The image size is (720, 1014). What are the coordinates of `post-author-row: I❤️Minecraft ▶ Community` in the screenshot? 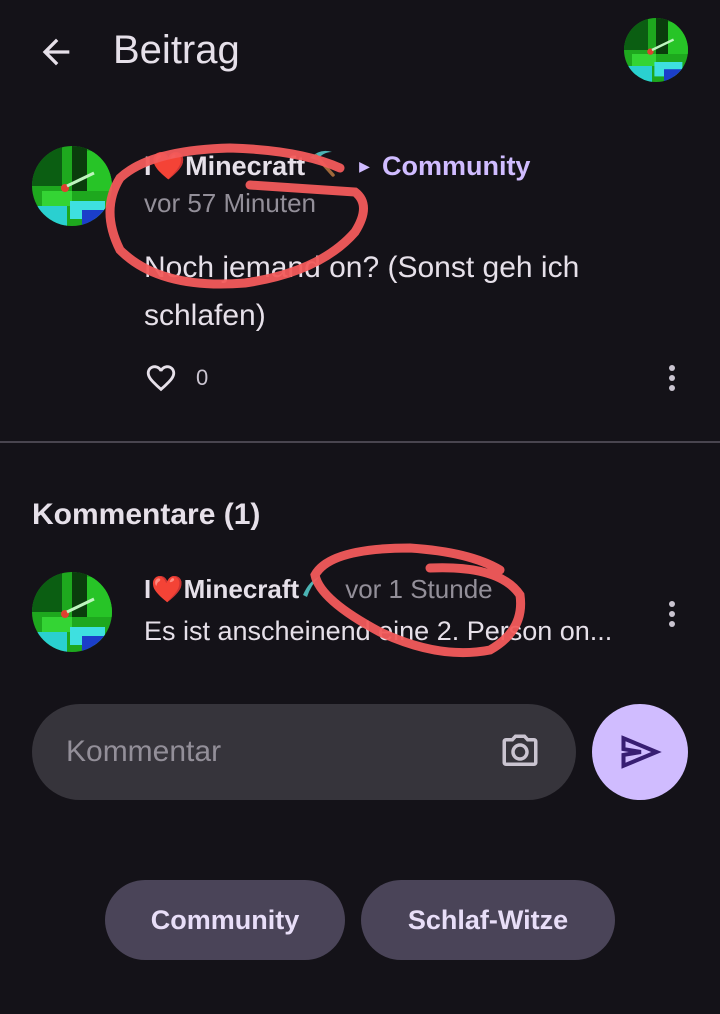 It's located at (337, 166).